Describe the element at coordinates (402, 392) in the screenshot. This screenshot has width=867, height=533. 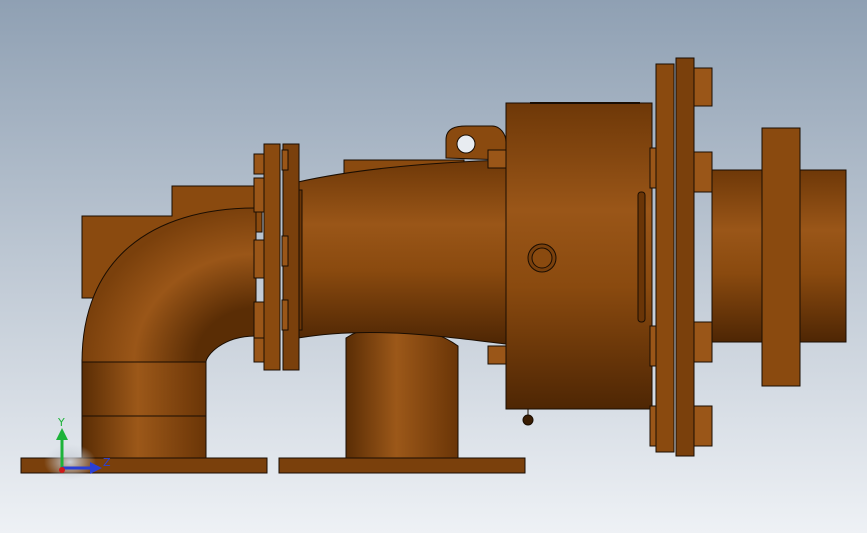
I see `support-pedestal` at that location.